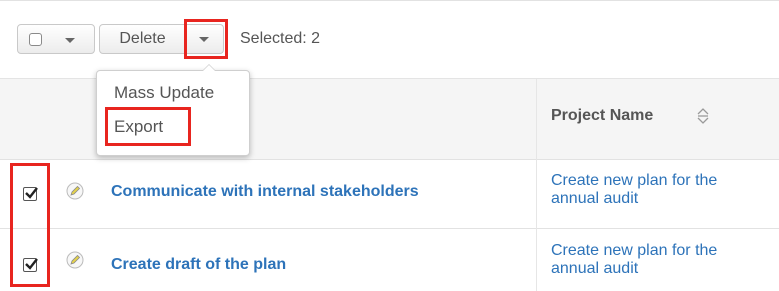 Image resolution: width=779 pixels, height=291 pixels. What do you see at coordinates (265, 192) in the screenshot?
I see `task-name-link: Communicate with internal stakeholders` at bounding box center [265, 192].